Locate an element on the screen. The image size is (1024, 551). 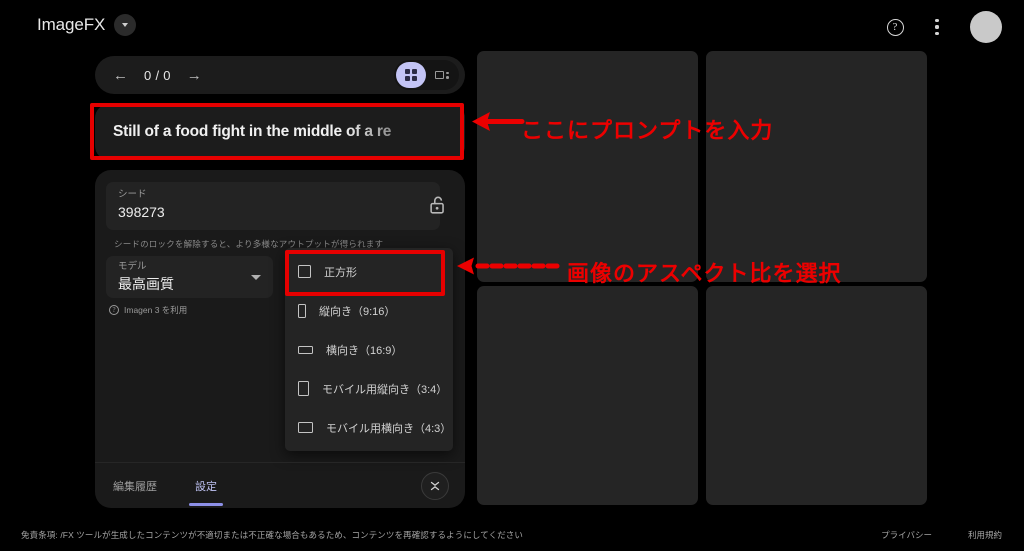
aspect-ratio-option-mobile-portrait: モバイル用縦向き（3:4） is located at coordinates (369, 388).